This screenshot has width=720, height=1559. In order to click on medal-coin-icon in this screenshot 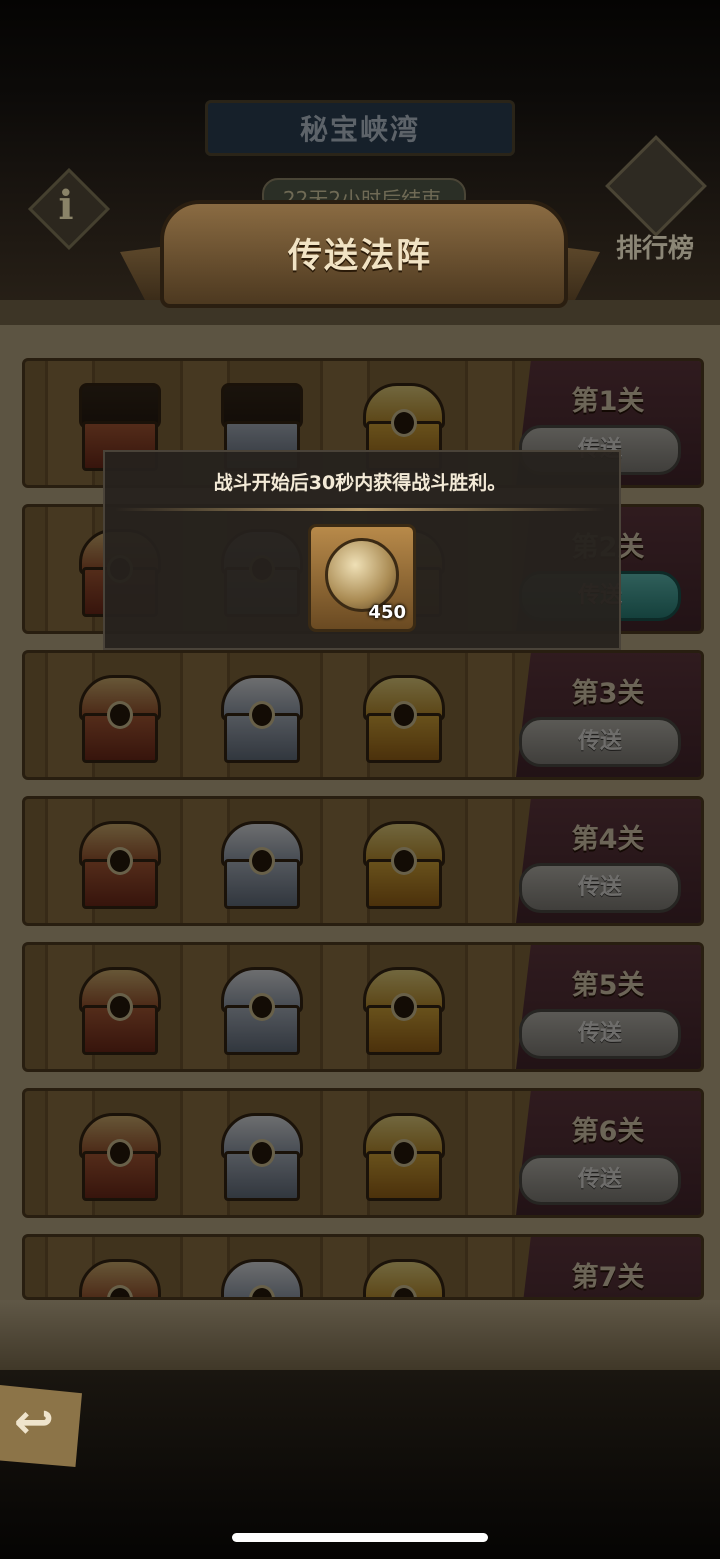, I will do `click(362, 575)`.